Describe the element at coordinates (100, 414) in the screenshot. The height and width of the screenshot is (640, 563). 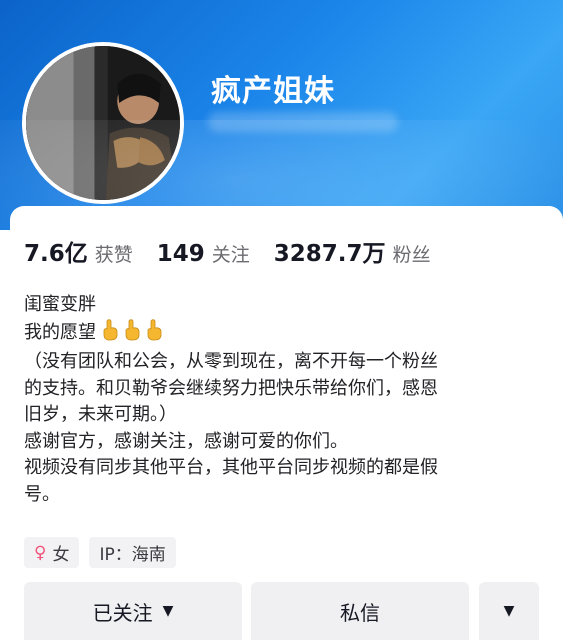
I see `bio-line: 旧岁，未来可期。）` at that location.